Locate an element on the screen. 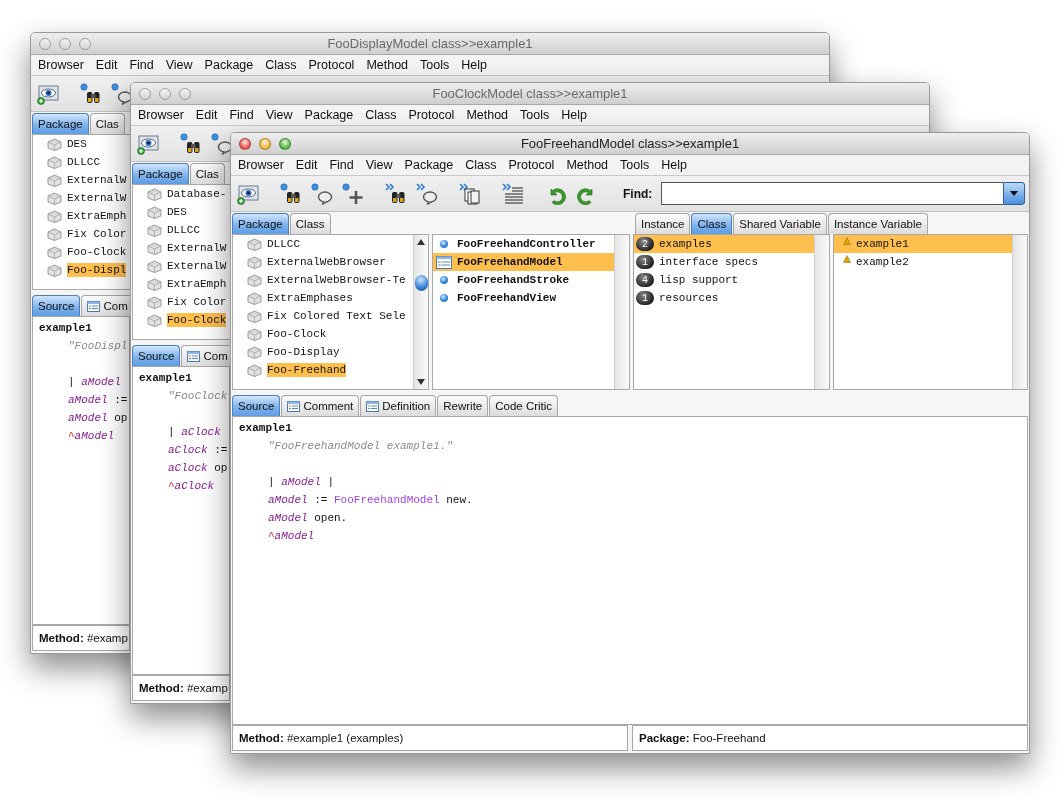 Image resolution: width=1064 pixels, height=808 pixels. code-editor: example1 "FooDispl | aModel aModel := aModel op ^aModel is located at coordinates (81, 470).